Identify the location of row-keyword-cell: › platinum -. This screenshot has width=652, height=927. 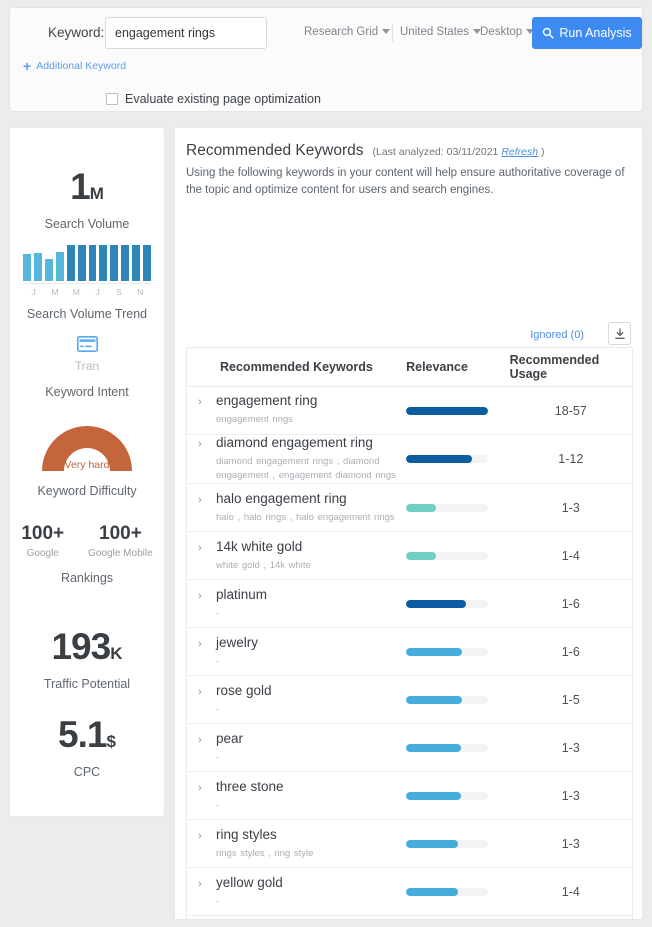
(296, 604).